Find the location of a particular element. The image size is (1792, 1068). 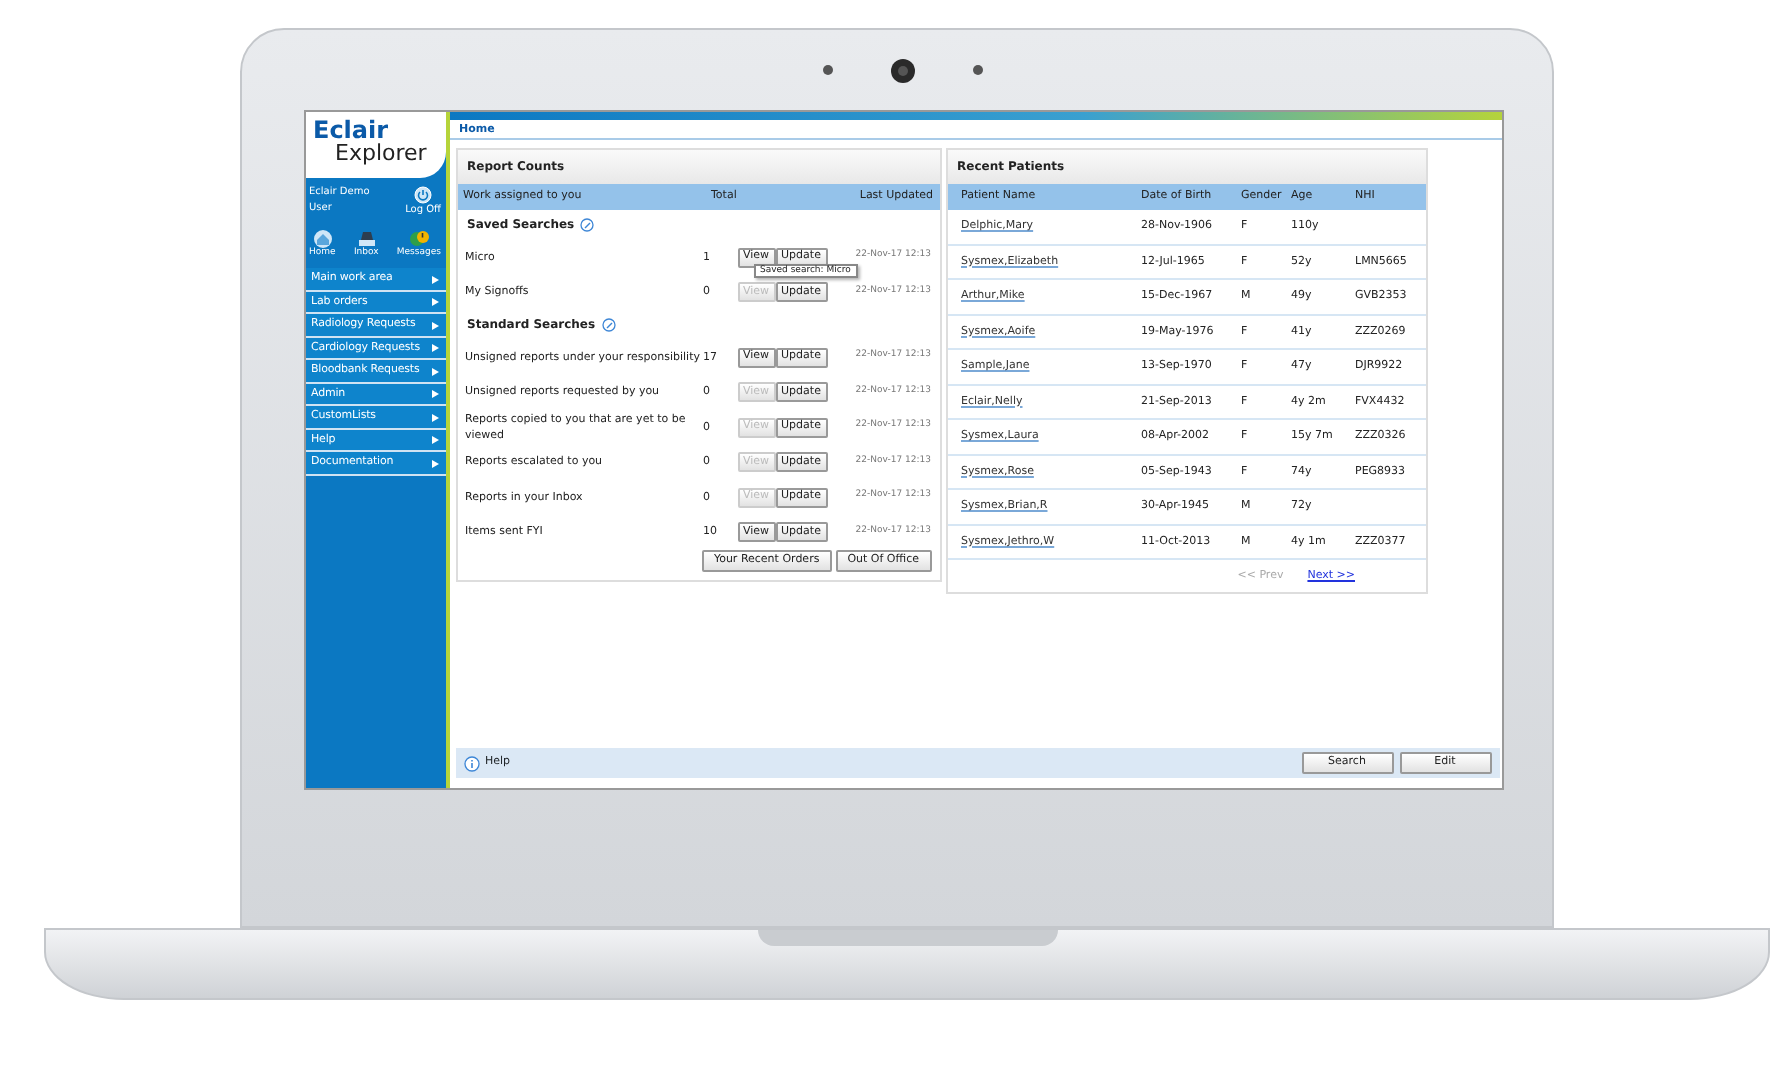

info-icon is located at coordinates (471, 763).